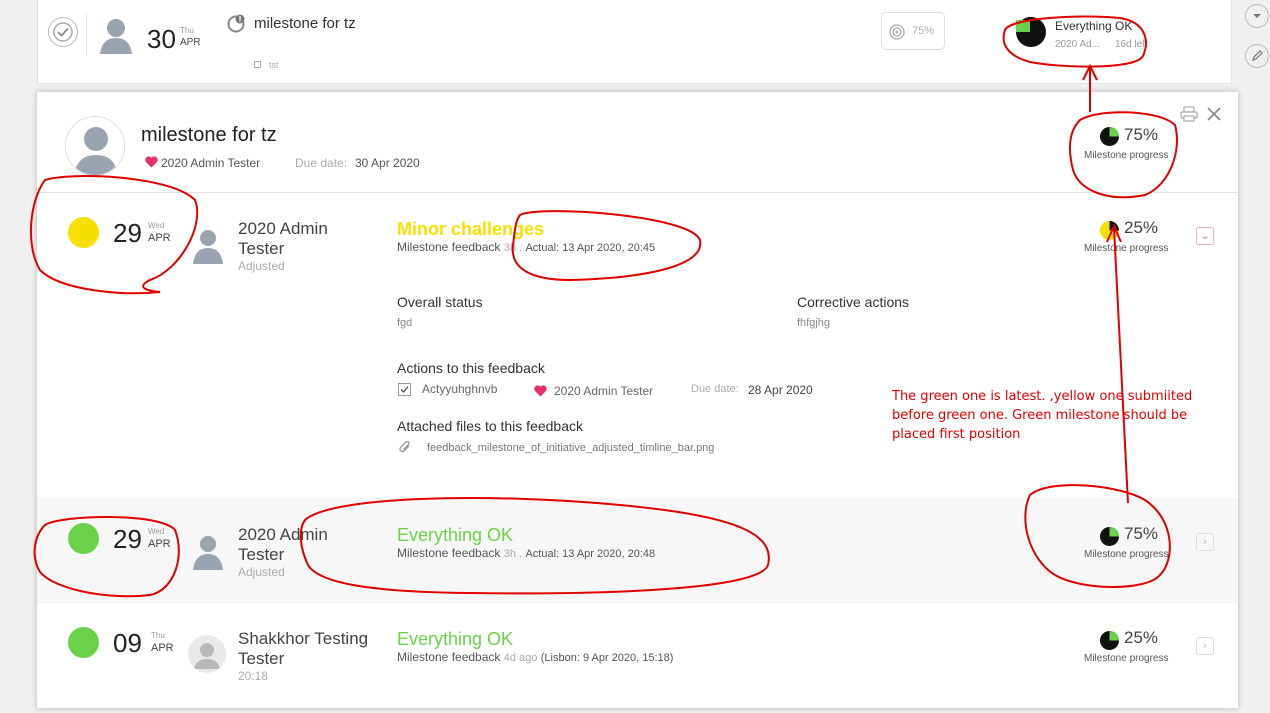 The height and width of the screenshot is (713, 1270). What do you see at coordinates (1094, 26) in the screenshot?
I see `row-status: Everything OK` at bounding box center [1094, 26].